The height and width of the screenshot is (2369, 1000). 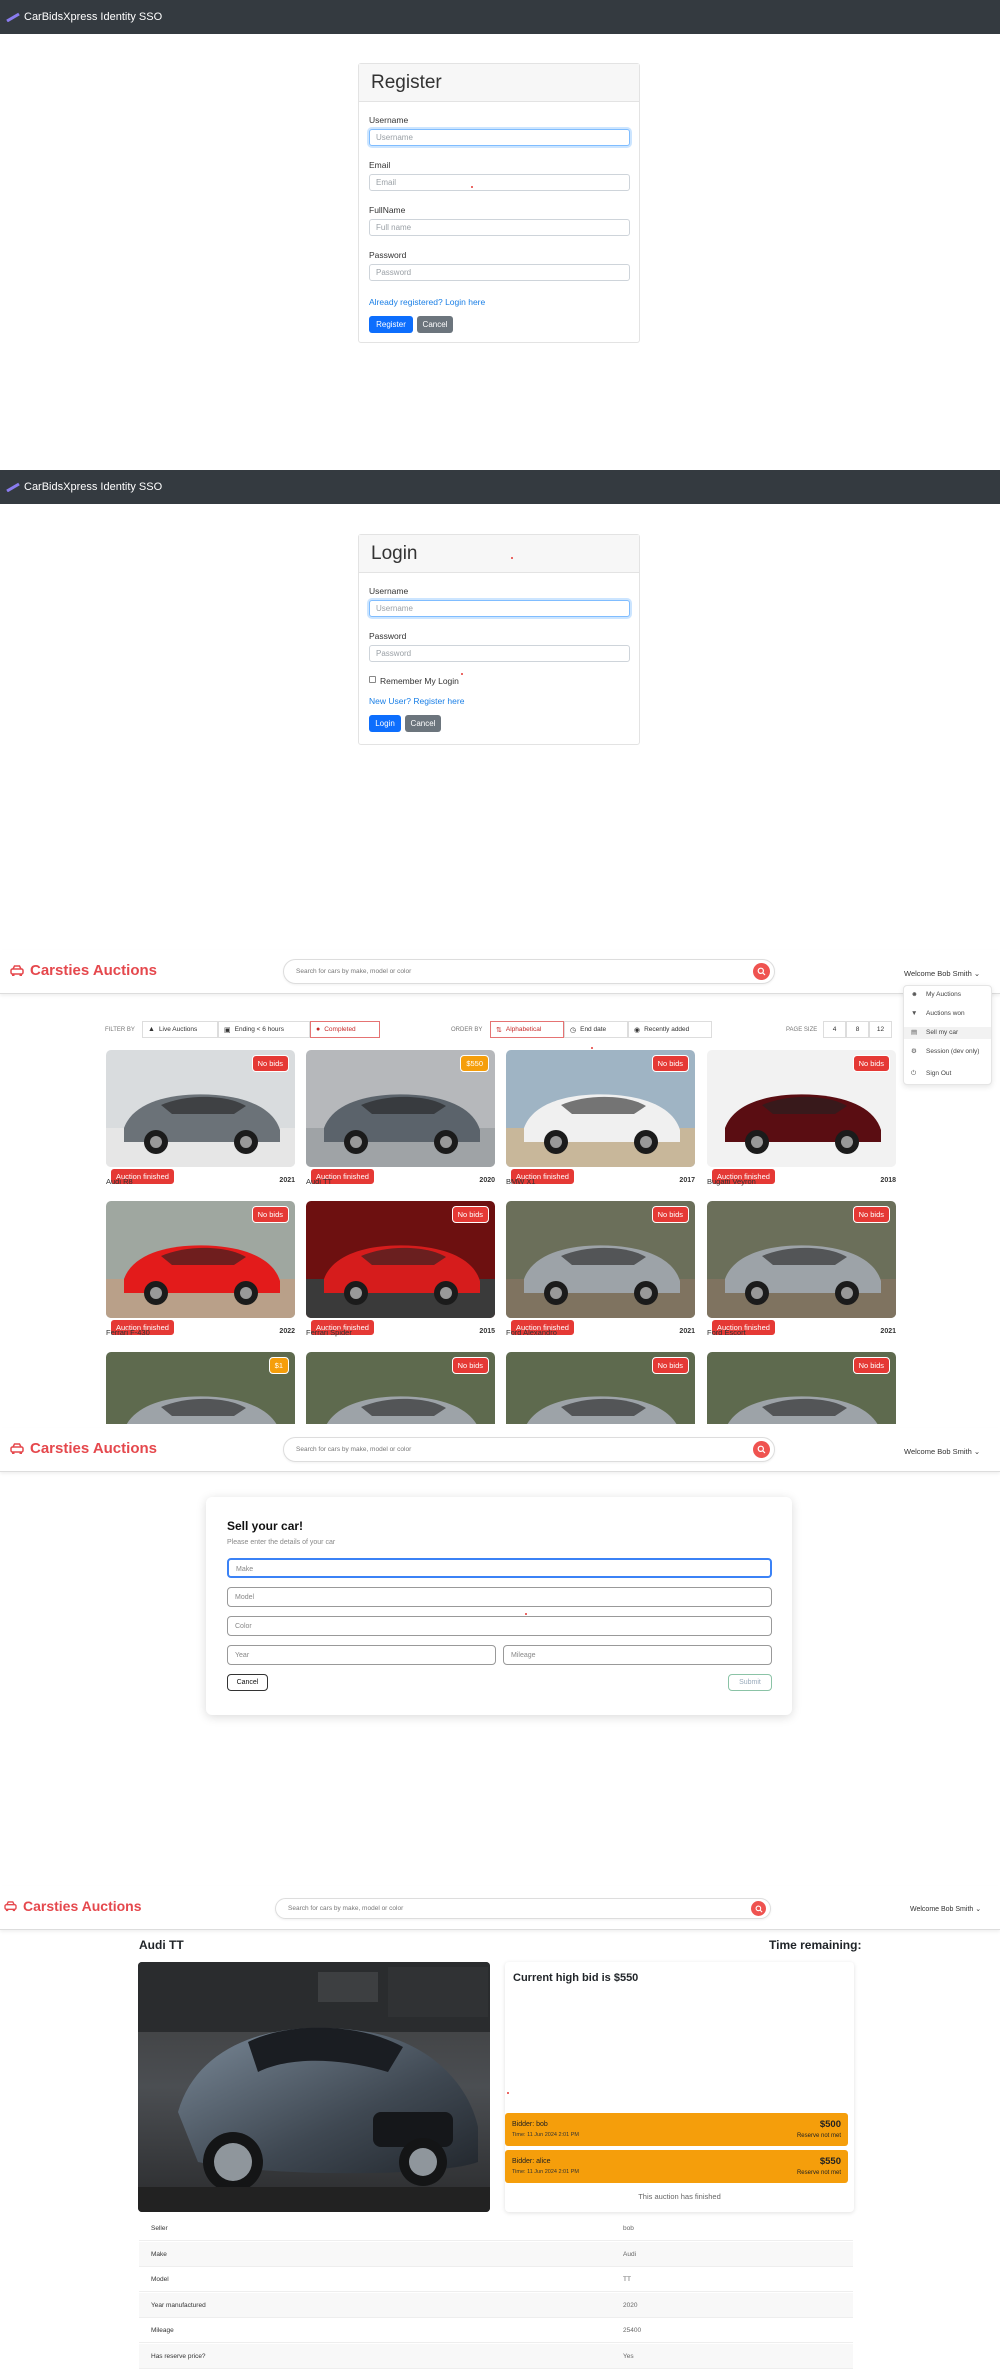 What do you see at coordinates (499, 1626) in the screenshot?
I see `color-input: Color` at bounding box center [499, 1626].